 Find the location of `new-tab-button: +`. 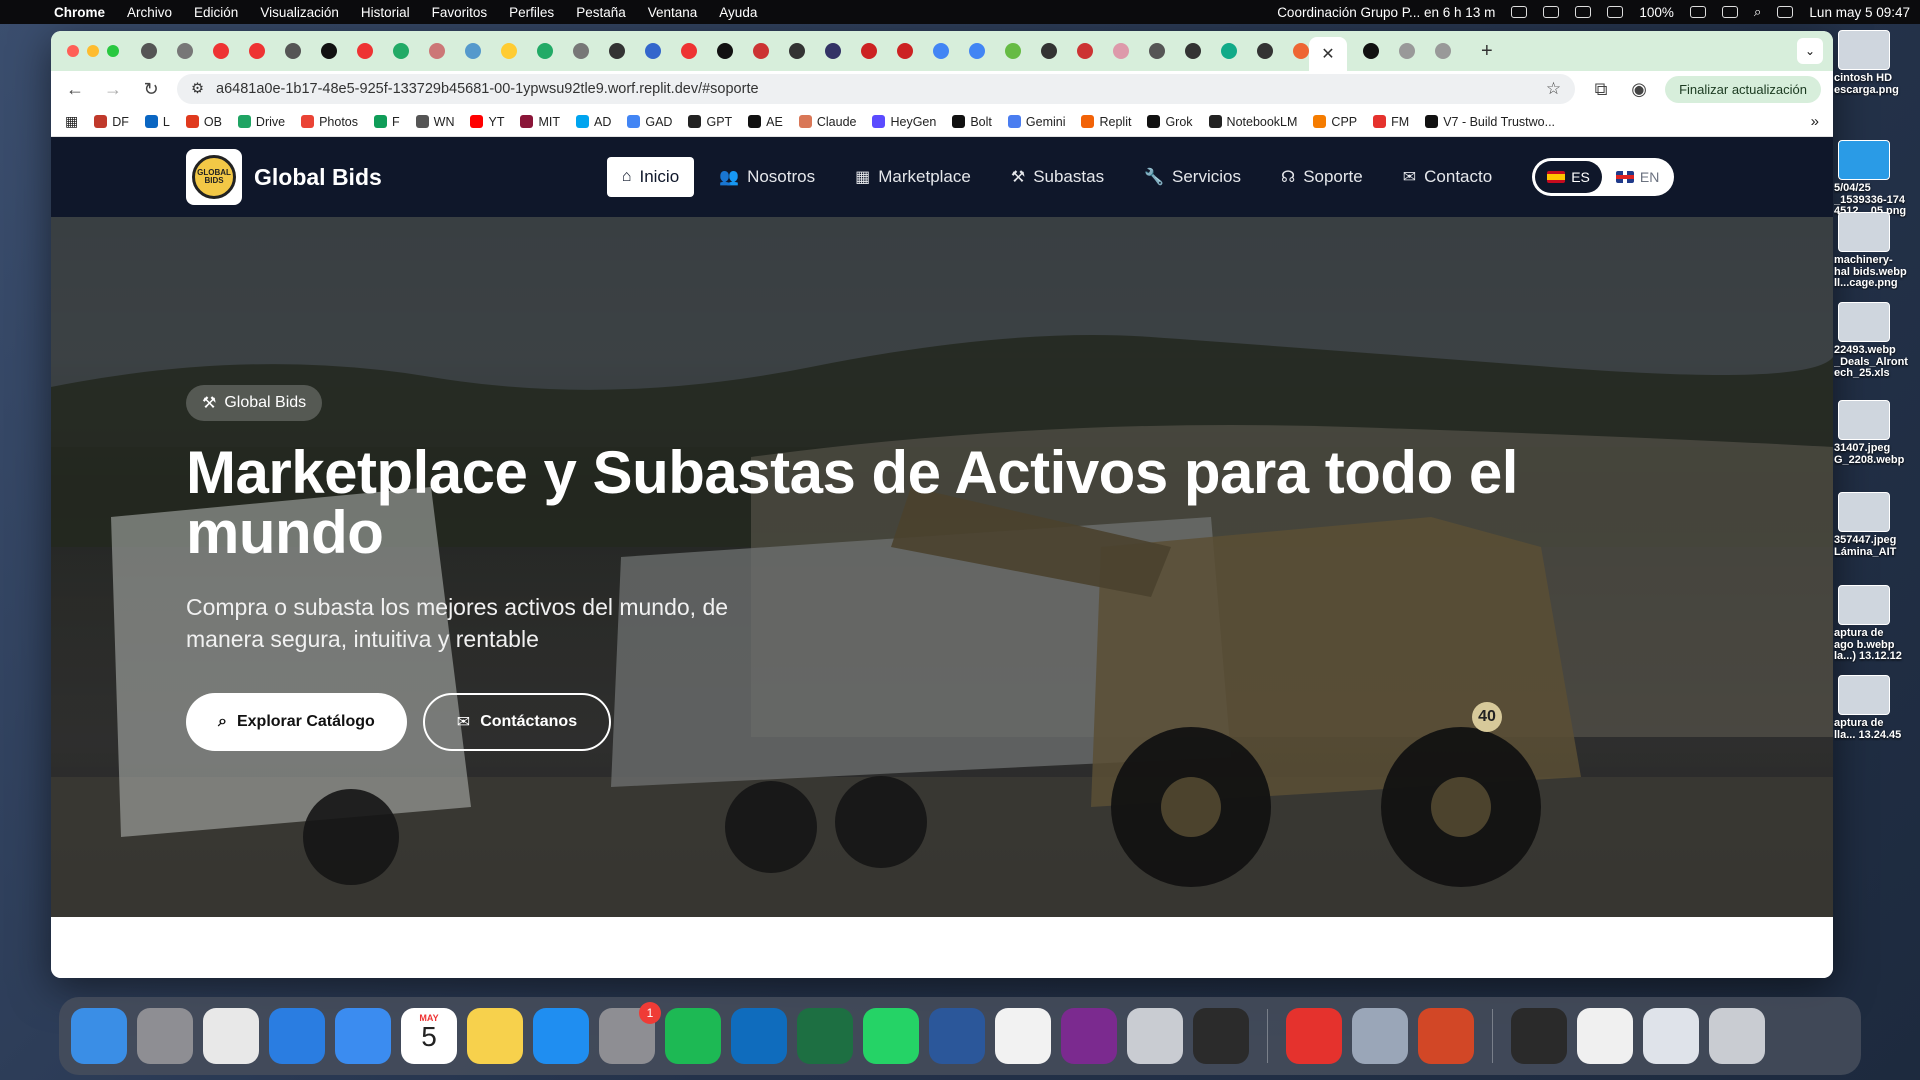

new-tab-button: + is located at coordinates (1487, 51).